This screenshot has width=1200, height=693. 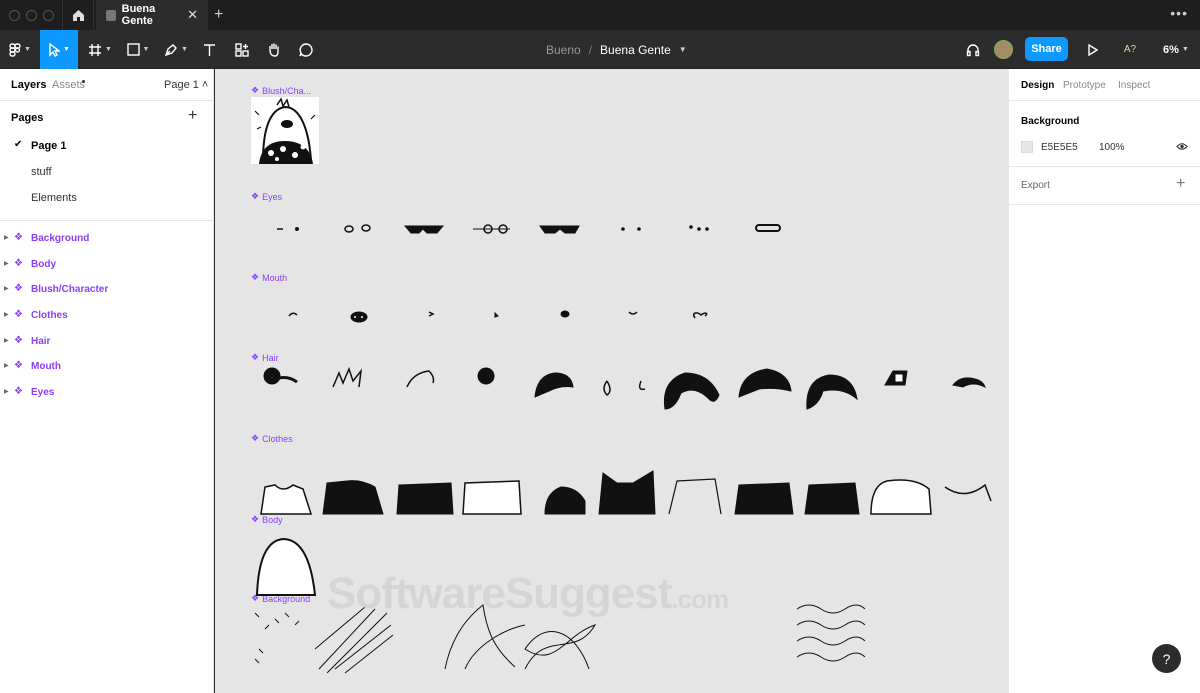 I want to click on clothes-assets, so click(x=626, y=492).